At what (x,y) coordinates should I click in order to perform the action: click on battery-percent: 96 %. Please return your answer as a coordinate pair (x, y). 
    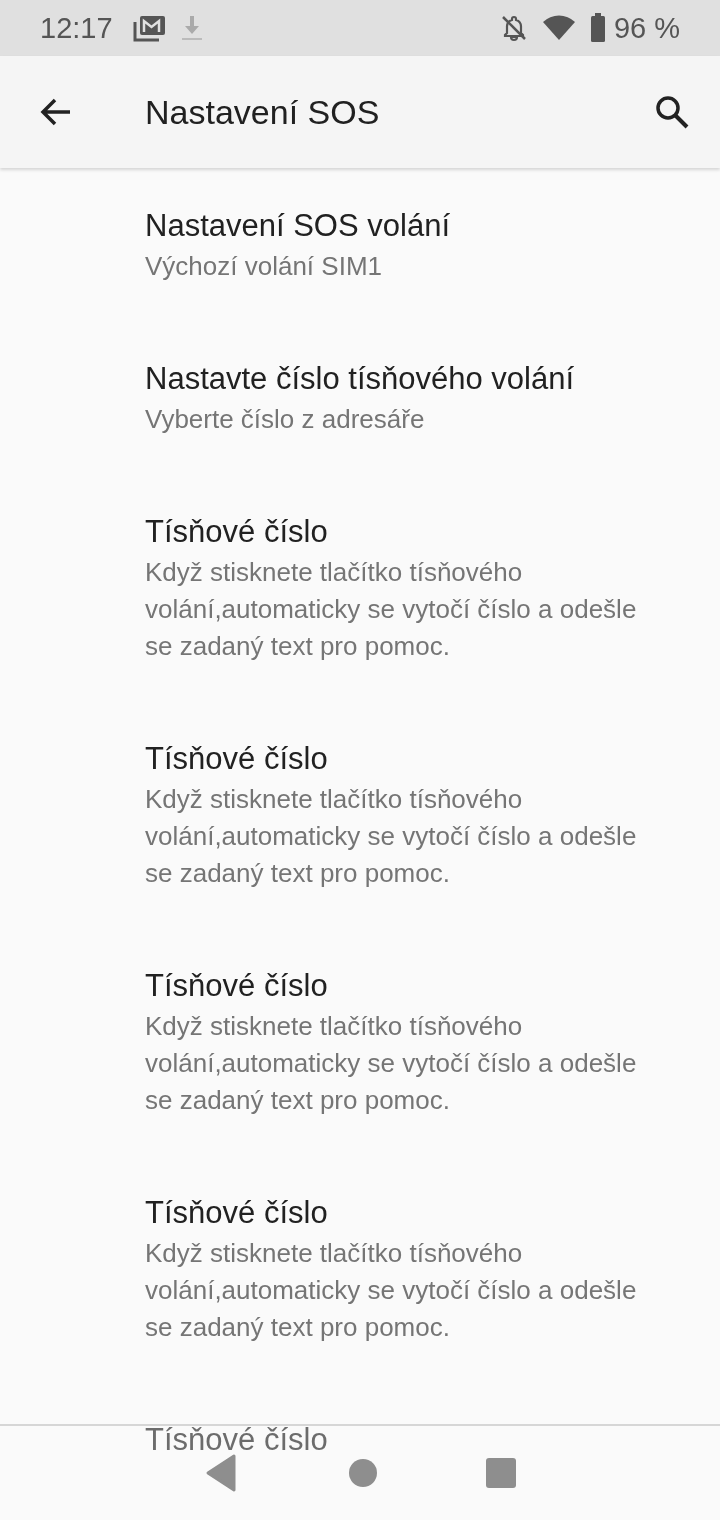
    Looking at the image, I should click on (646, 28).